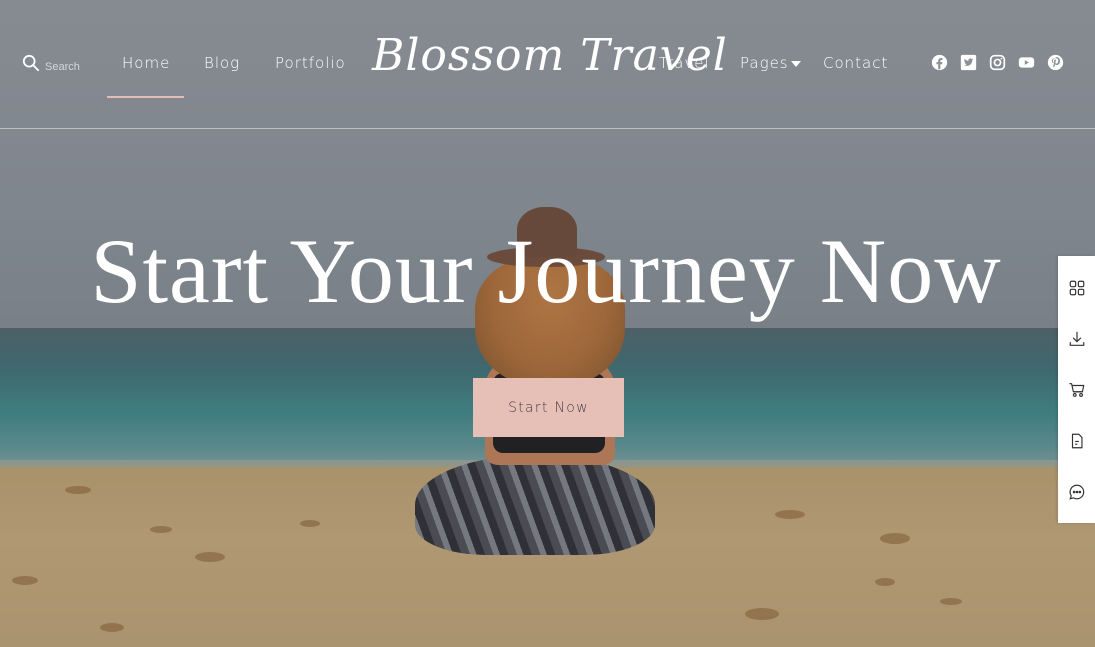 The height and width of the screenshot is (647, 1095). I want to click on toolbar-cart-button, so click(1076, 390).